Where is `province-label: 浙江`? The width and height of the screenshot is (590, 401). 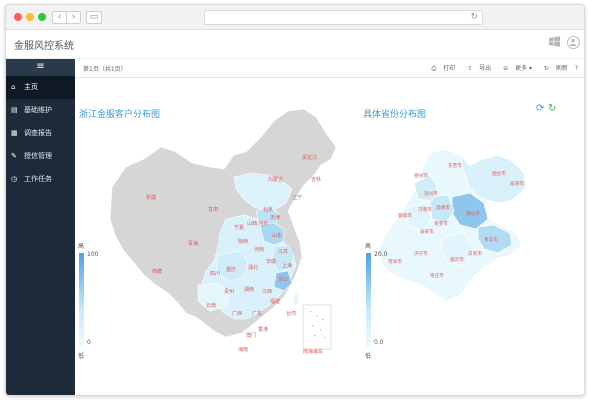 province-label: 浙江 is located at coordinates (283, 279).